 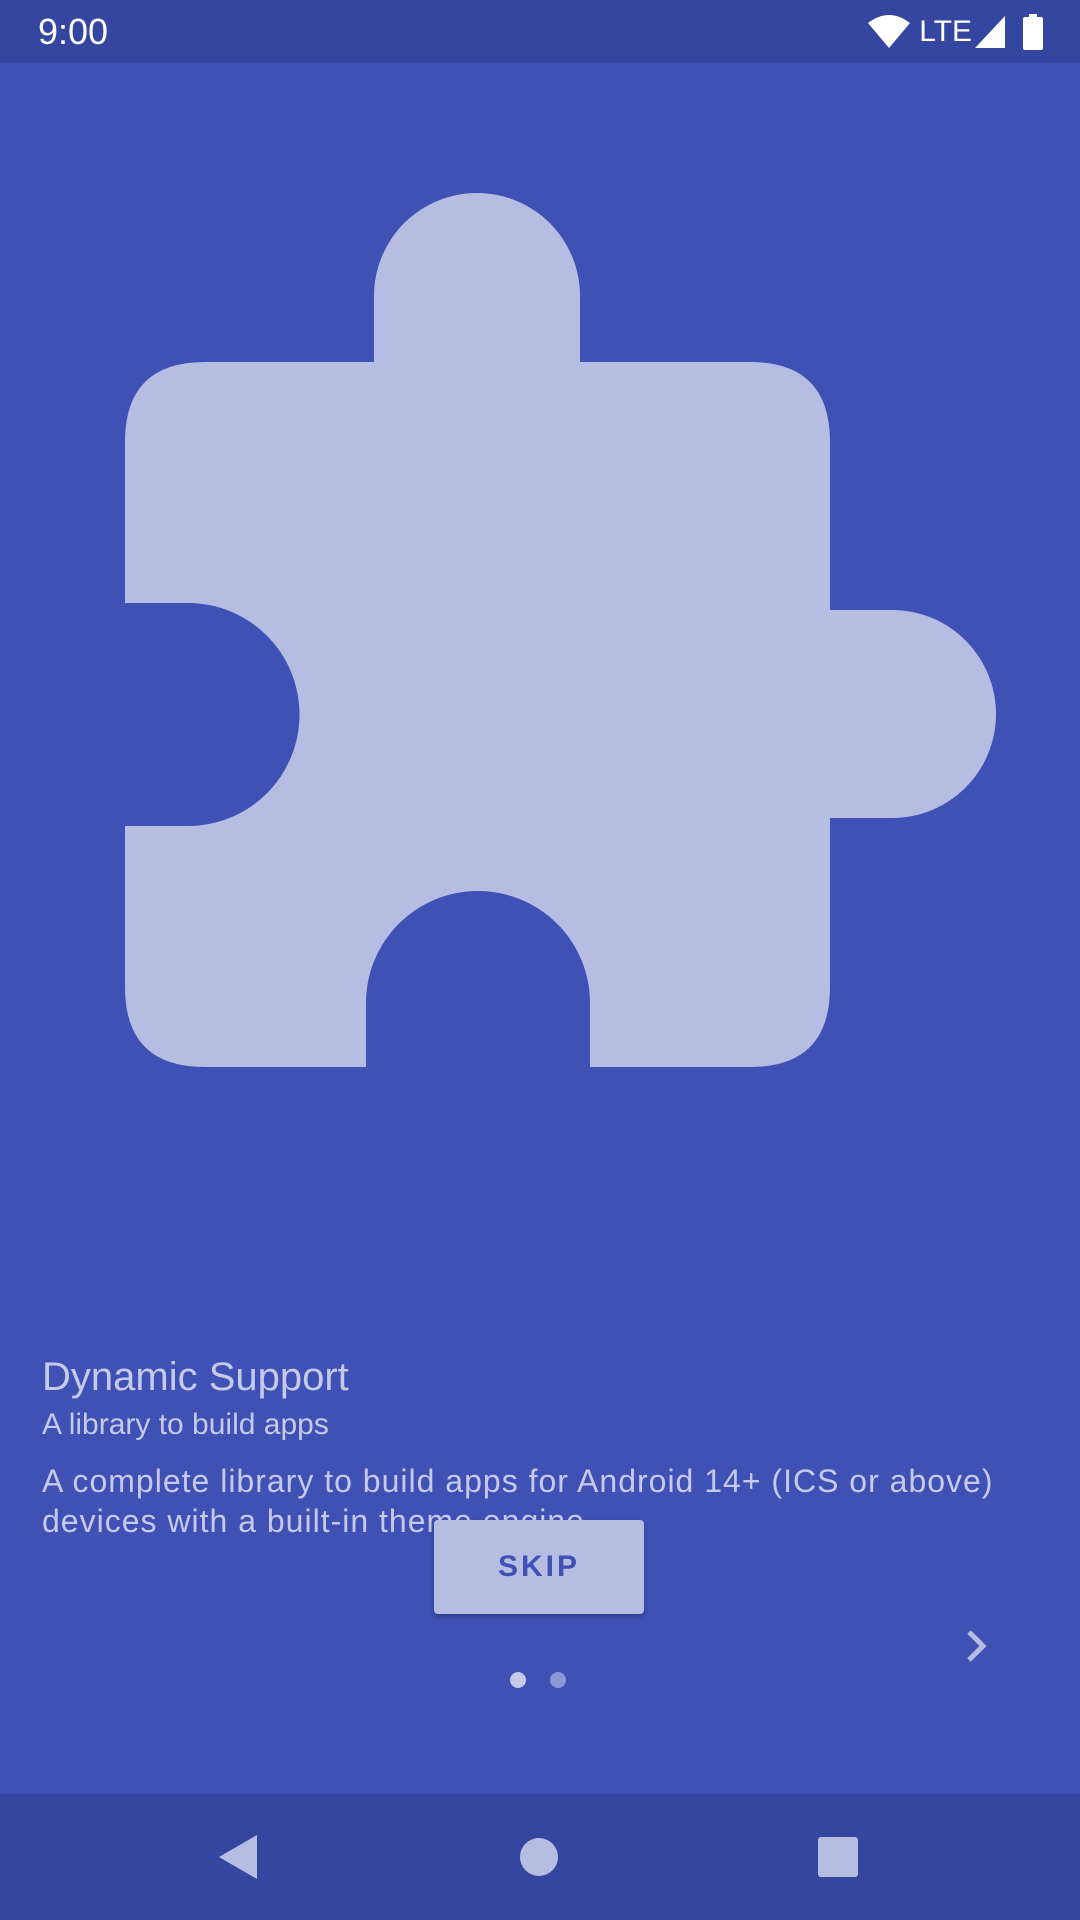 I want to click on page-indicator, so click(x=538, y=1680).